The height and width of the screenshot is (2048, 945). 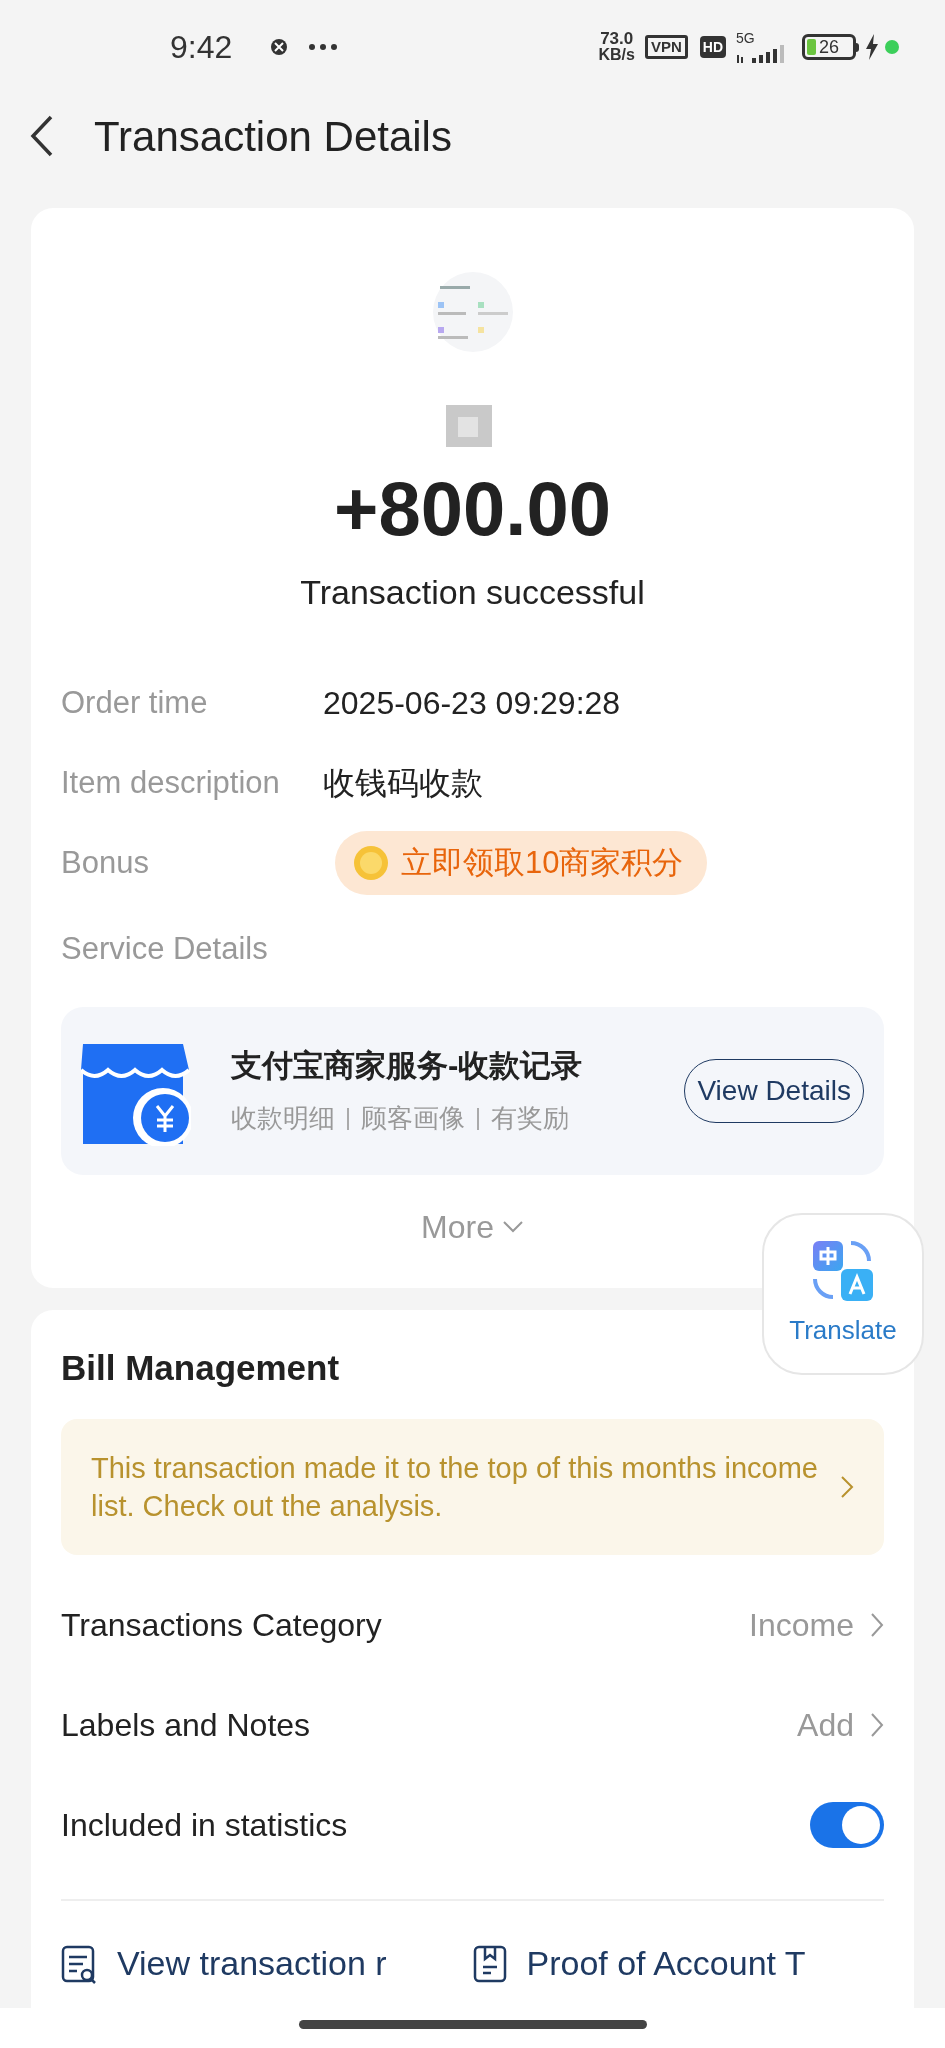 I want to click on service-tag: 收款明细, so click(x=283, y=1119).